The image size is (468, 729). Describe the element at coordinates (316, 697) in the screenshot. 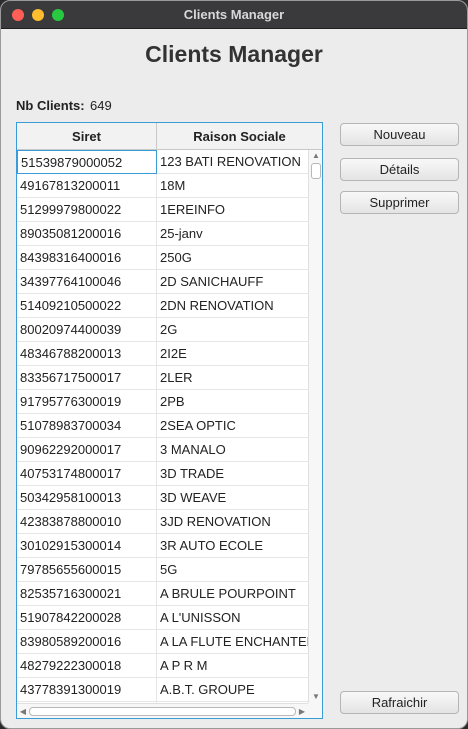

I see `scroll-down-icon: ▼` at that location.